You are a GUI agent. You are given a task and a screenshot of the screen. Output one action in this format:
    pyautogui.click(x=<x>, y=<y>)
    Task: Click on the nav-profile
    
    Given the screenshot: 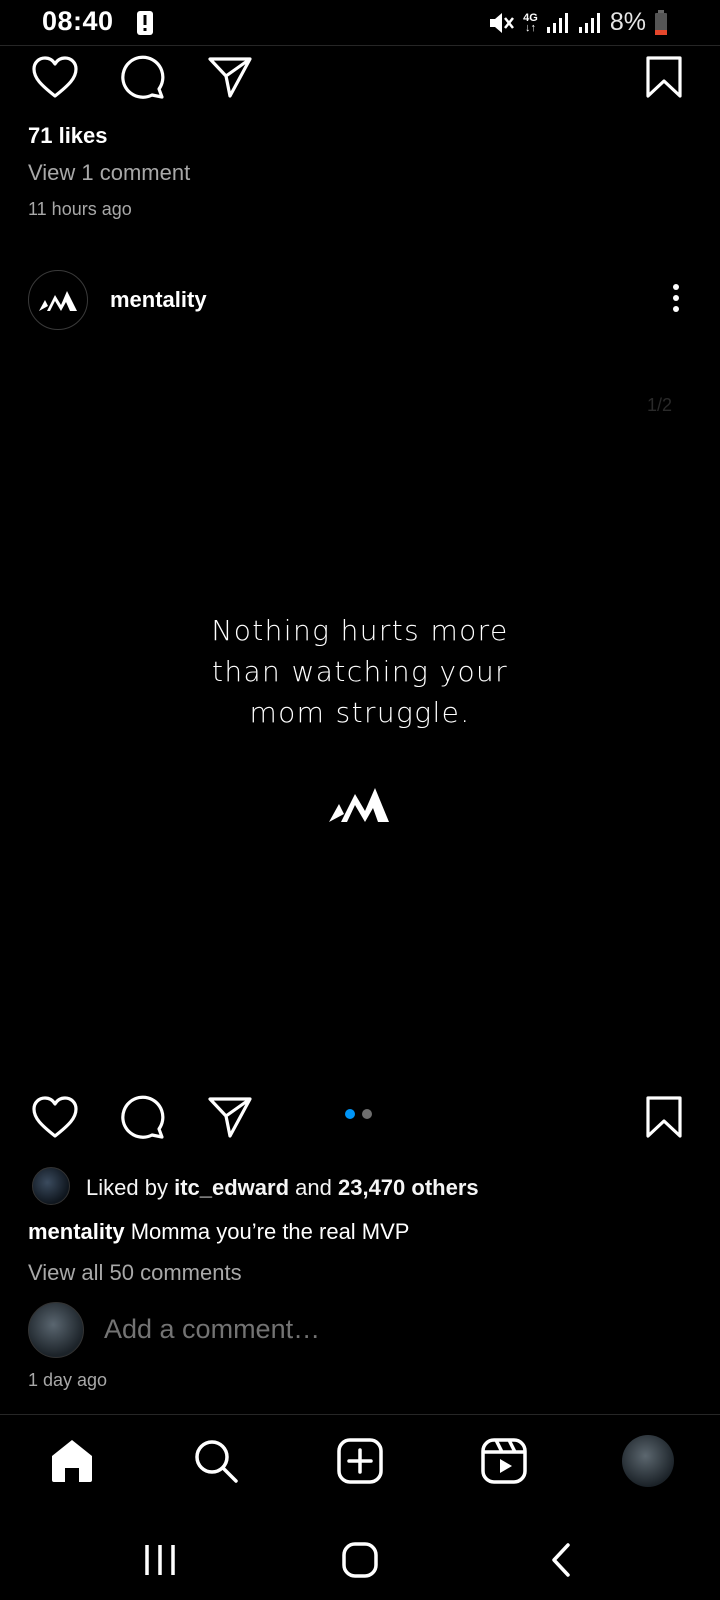 What is the action you would take?
    pyautogui.click(x=648, y=1461)
    